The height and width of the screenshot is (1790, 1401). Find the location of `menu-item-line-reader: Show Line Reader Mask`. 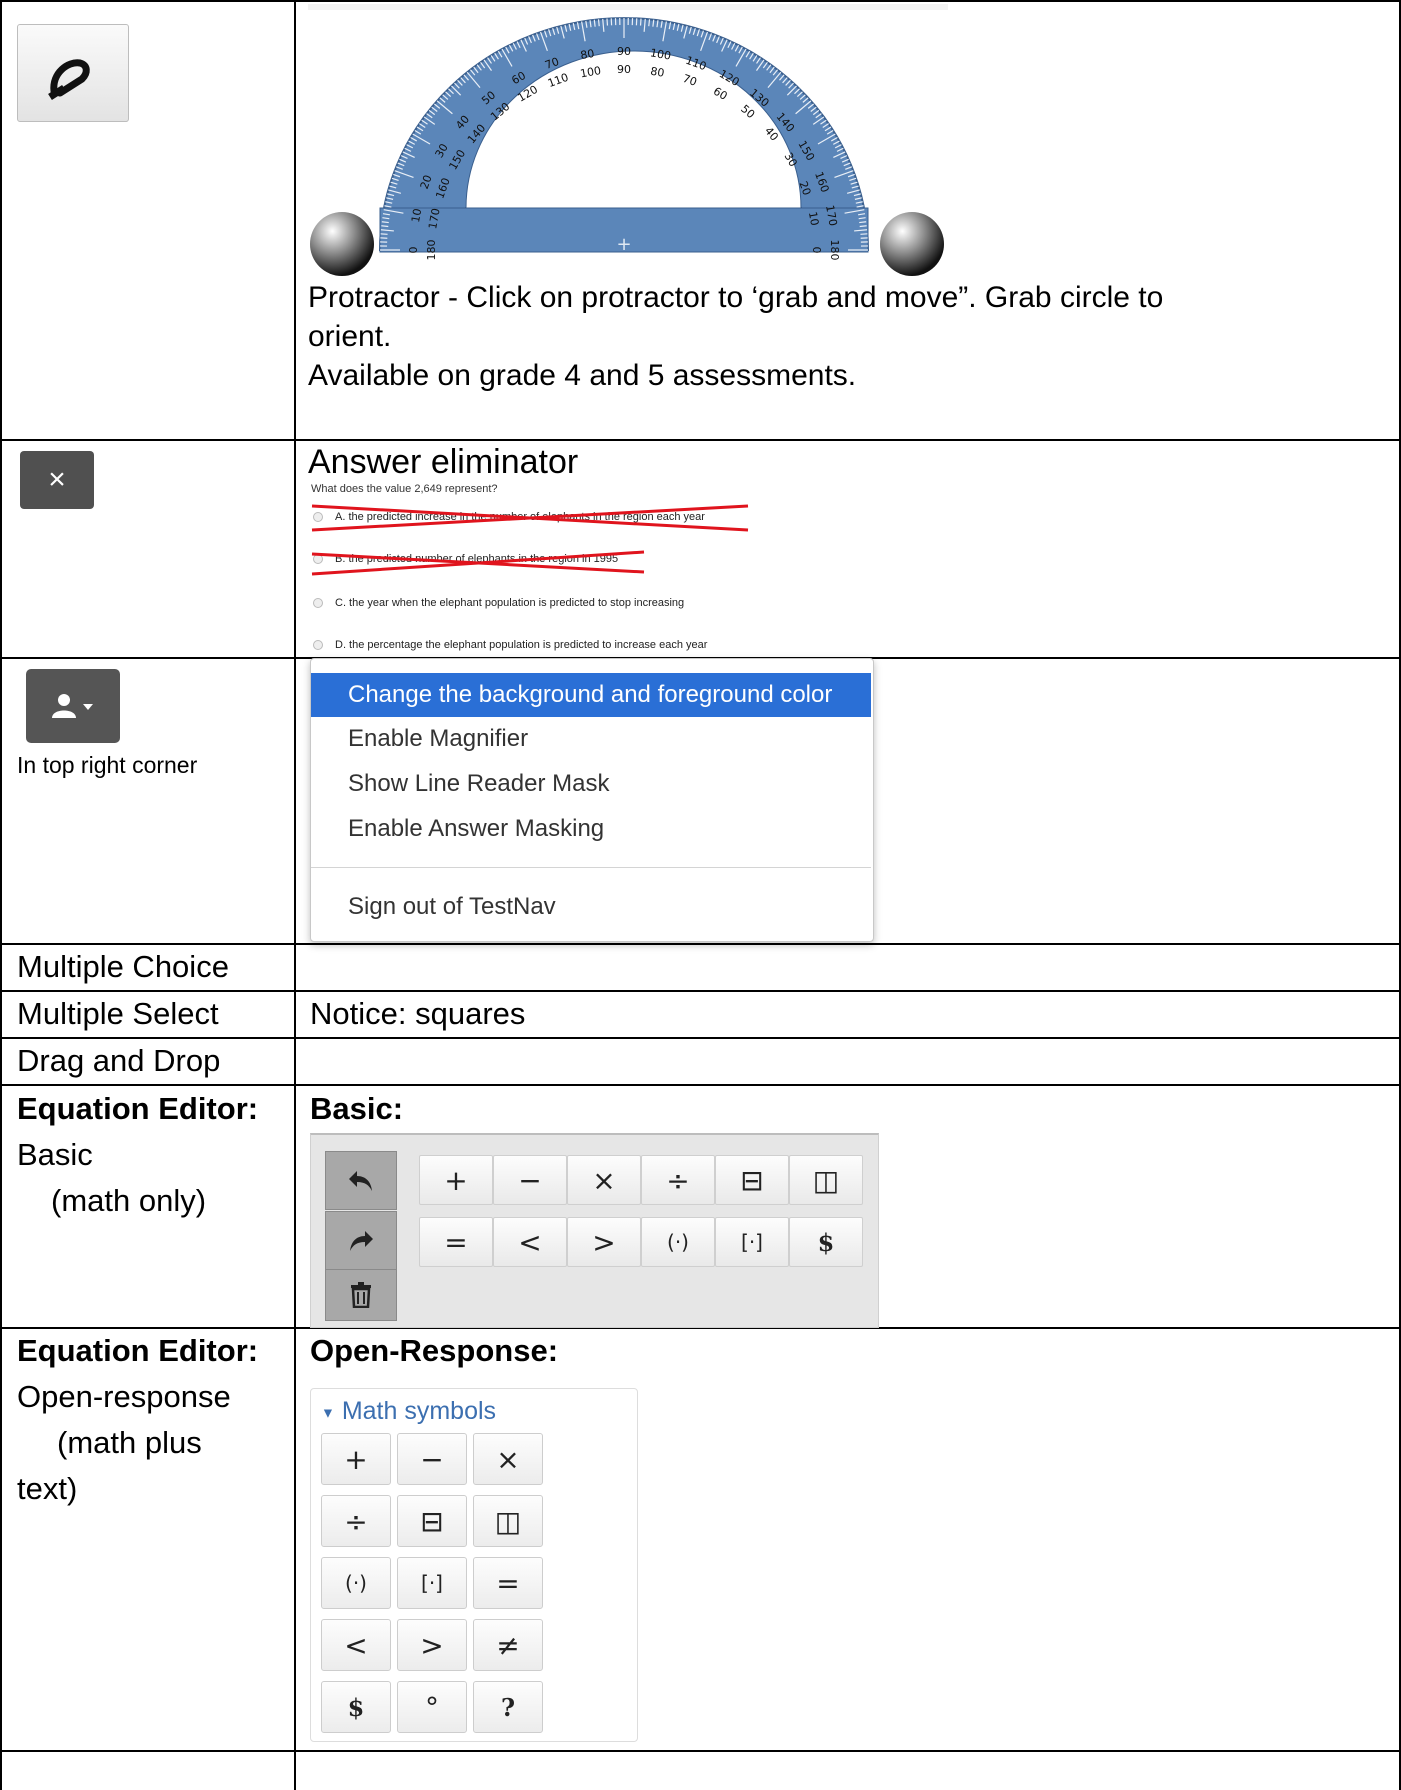

menu-item-line-reader: Show Line Reader Mask is located at coordinates (591, 784).